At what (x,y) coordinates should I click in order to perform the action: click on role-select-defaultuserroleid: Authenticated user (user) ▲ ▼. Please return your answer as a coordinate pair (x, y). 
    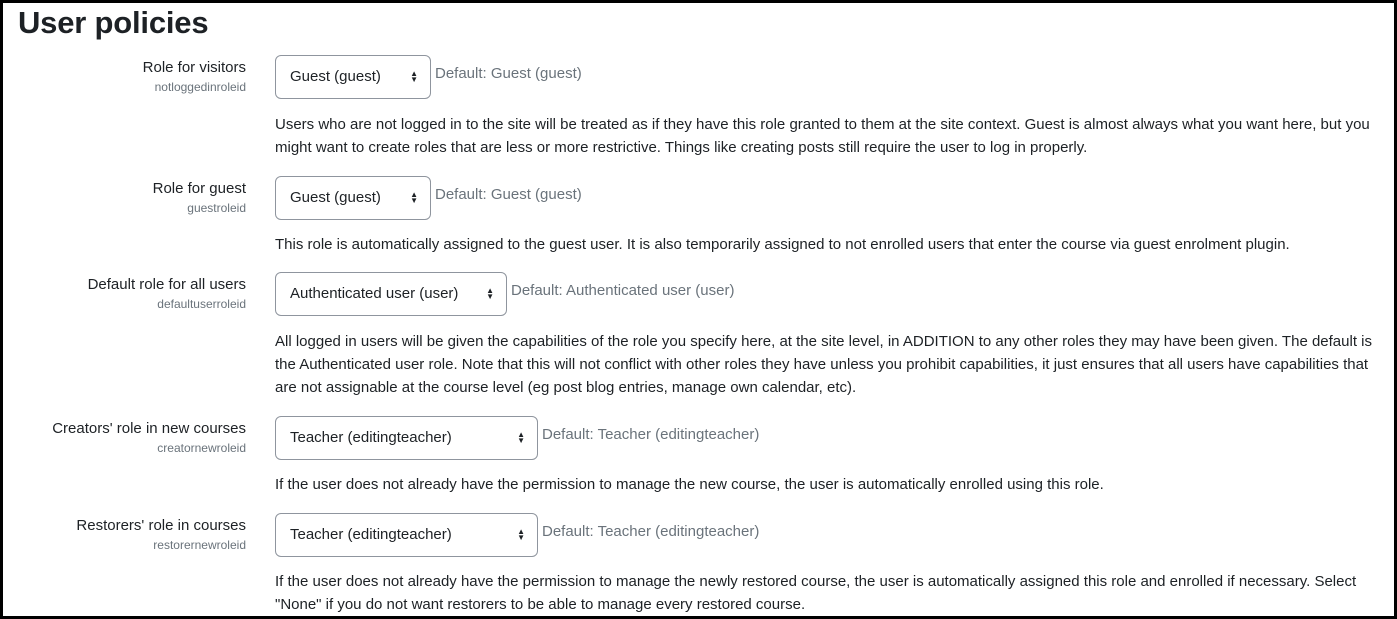
    Looking at the image, I should click on (391, 294).